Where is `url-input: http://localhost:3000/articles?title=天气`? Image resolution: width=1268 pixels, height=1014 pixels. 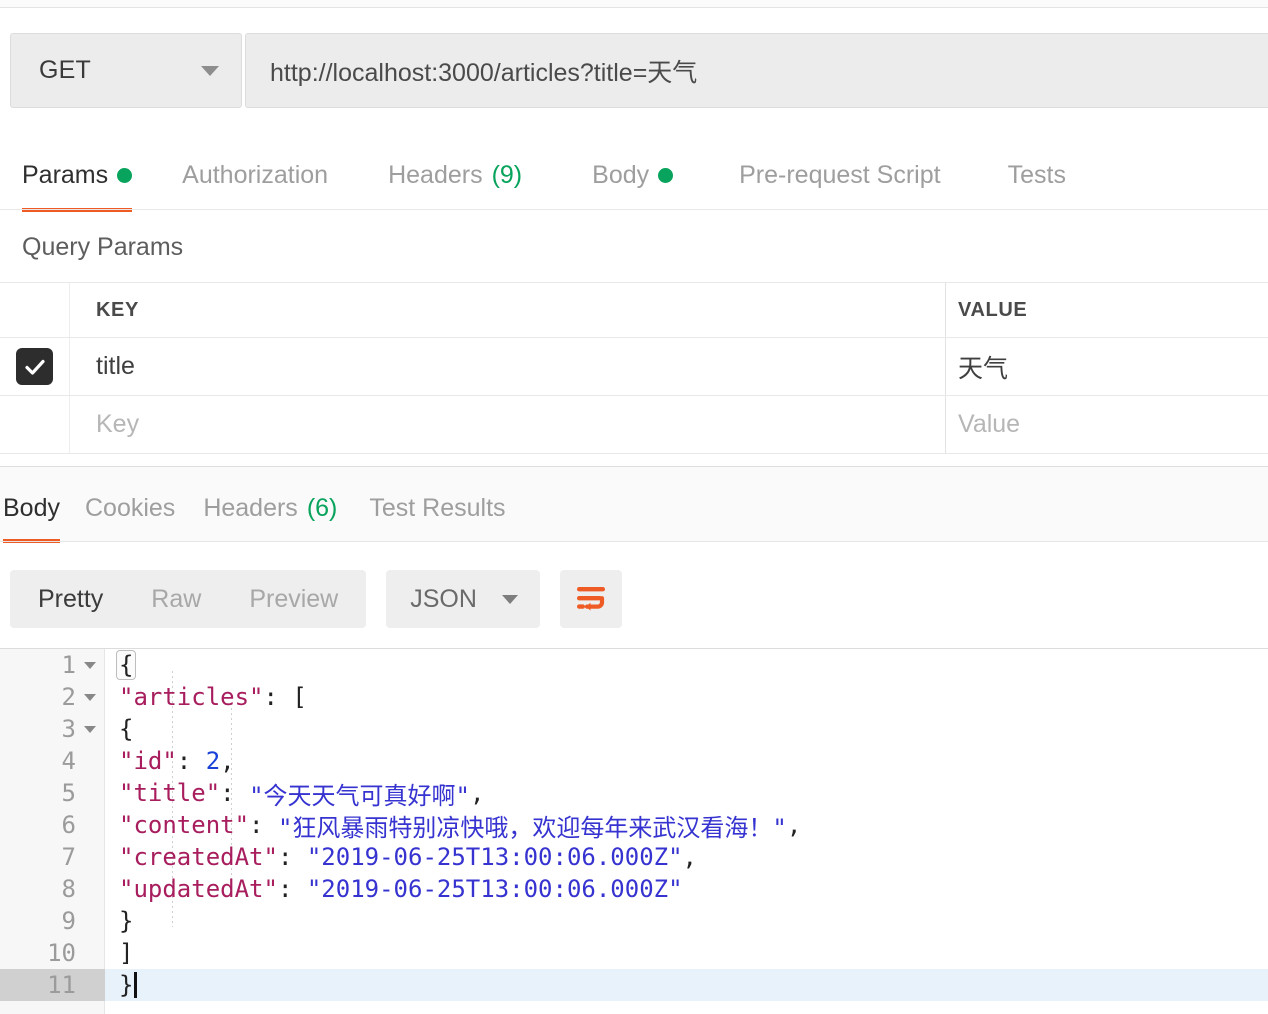 url-input: http://localhost:3000/articles?title=天气 is located at coordinates (756, 70).